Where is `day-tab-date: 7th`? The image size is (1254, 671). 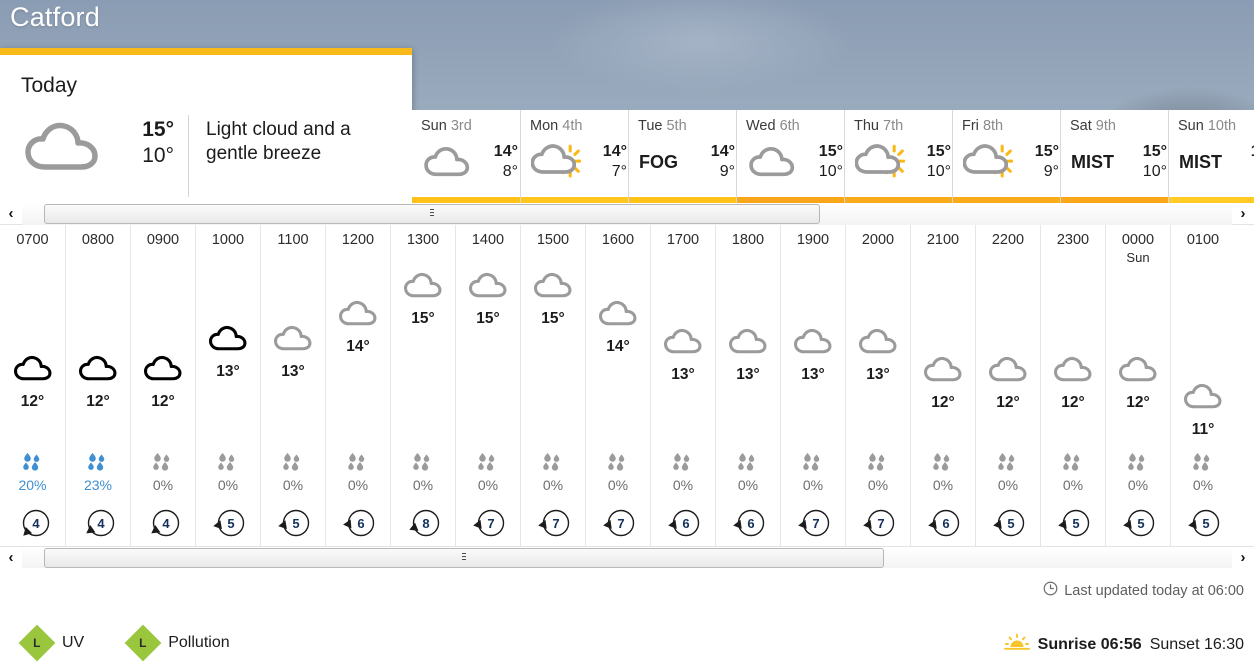 day-tab-date: 7th is located at coordinates (893, 126).